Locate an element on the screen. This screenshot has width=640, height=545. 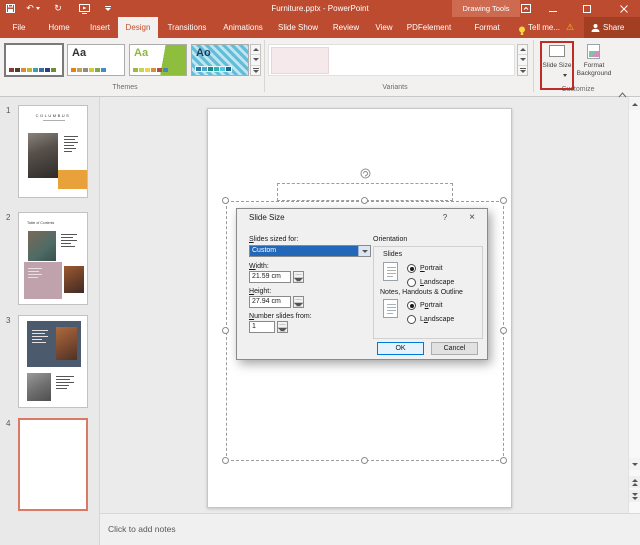
format-background-label: Format Background is located at coordinates (594, 69).